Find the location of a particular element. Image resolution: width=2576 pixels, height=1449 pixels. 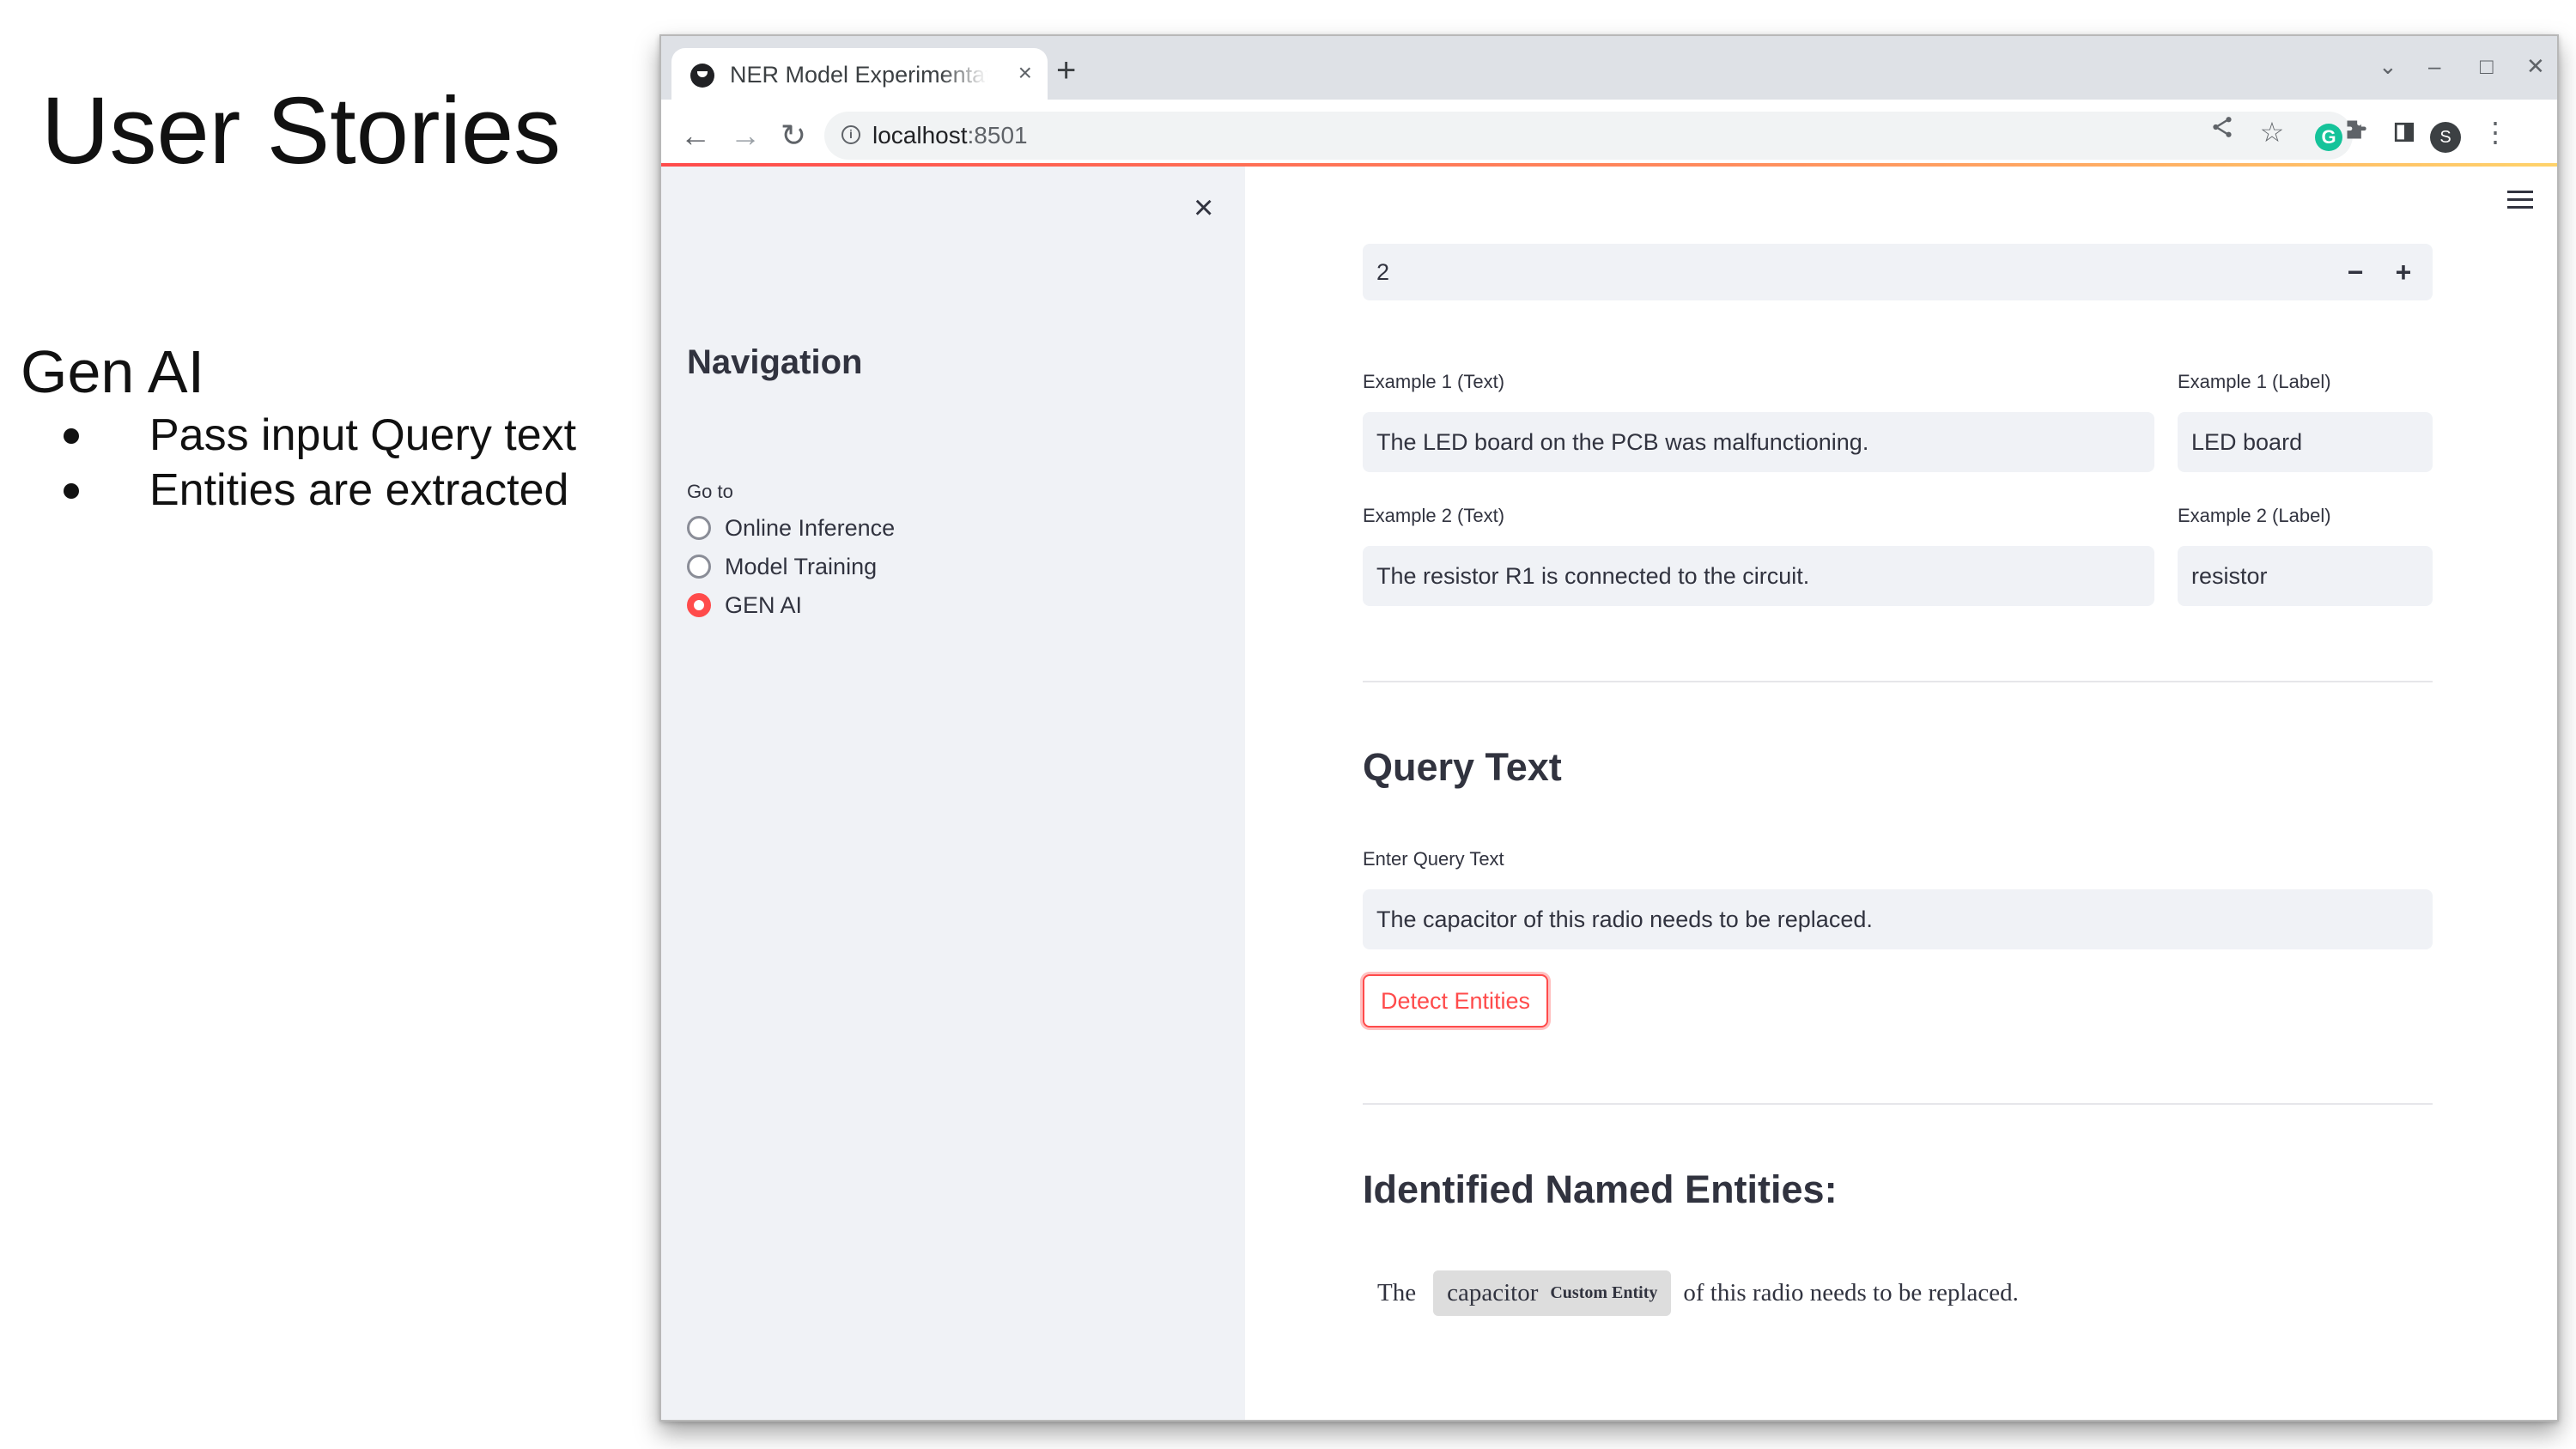

minimize-icon: – is located at coordinates (2434, 66).